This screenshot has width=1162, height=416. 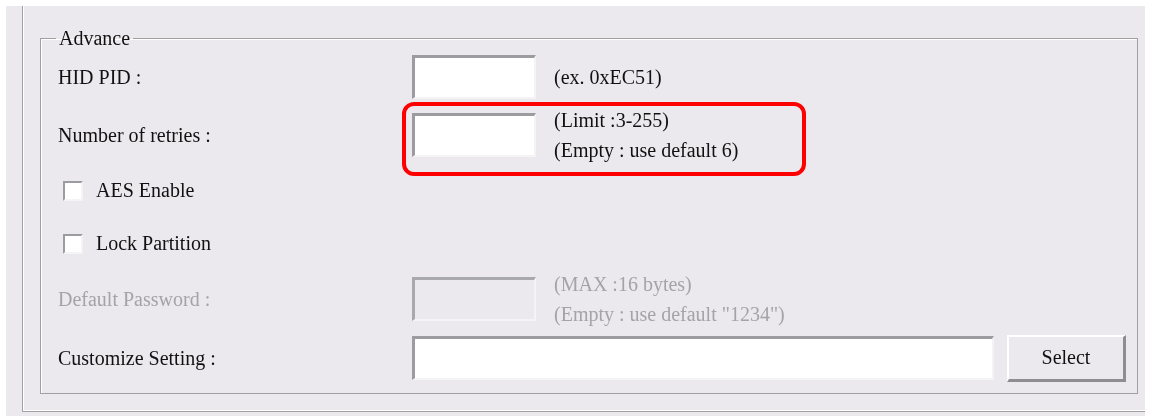 I want to click on field-label: Default Password :, so click(x=135, y=299).